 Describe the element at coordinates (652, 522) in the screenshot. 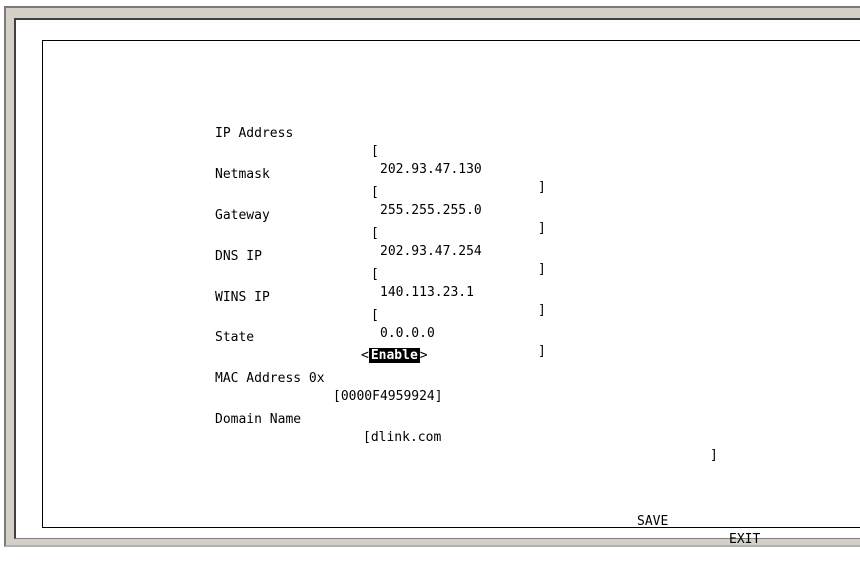

I see `save-button: SAVE` at that location.